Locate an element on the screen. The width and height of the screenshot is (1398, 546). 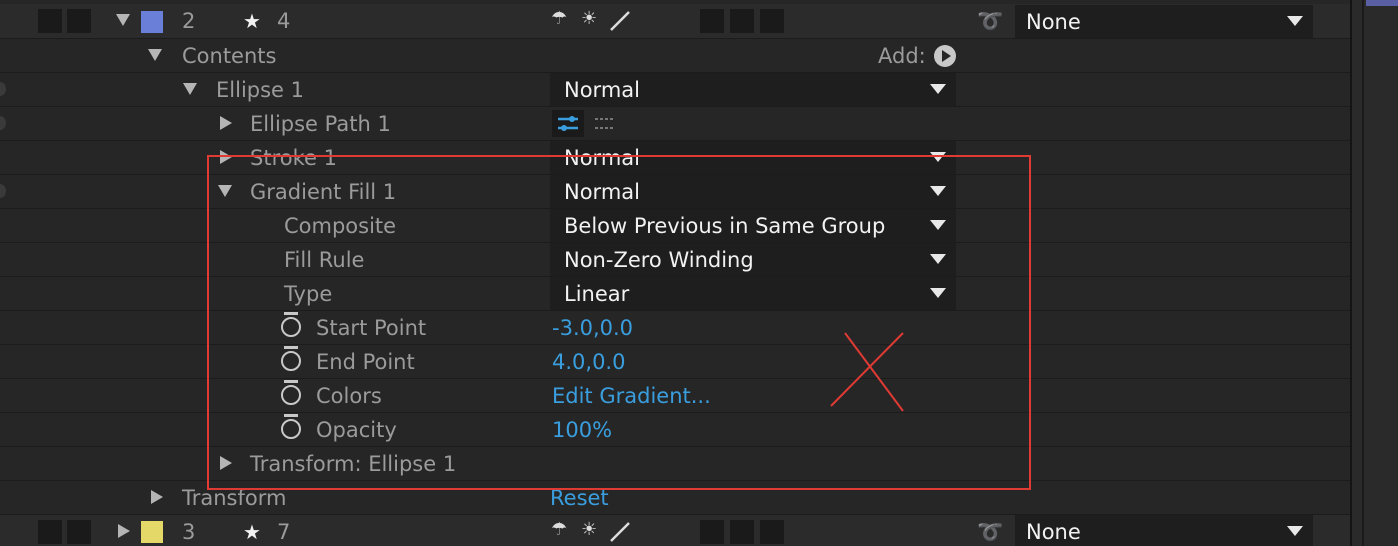
ellipse-blend-dropdown: Normal is located at coordinates (753, 89).